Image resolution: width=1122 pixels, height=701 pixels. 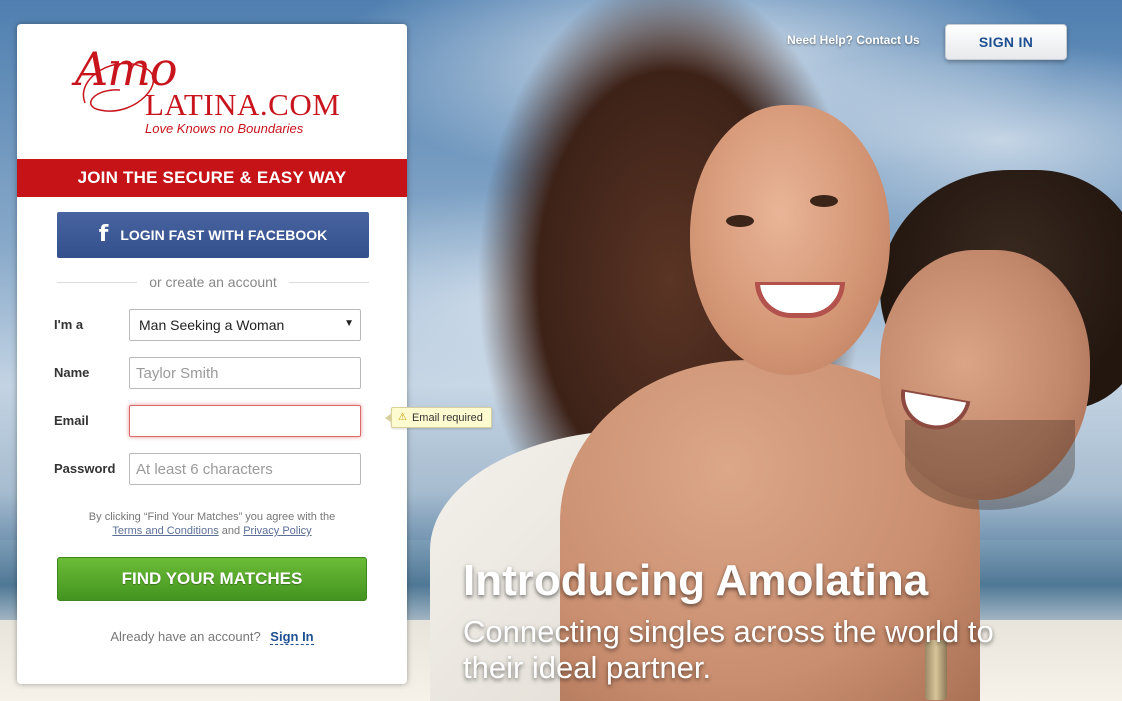 What do you see at coordinates (69, 324) in the screenshot?
I see `iam-label: I'm a` at bounding box center [69, 324].